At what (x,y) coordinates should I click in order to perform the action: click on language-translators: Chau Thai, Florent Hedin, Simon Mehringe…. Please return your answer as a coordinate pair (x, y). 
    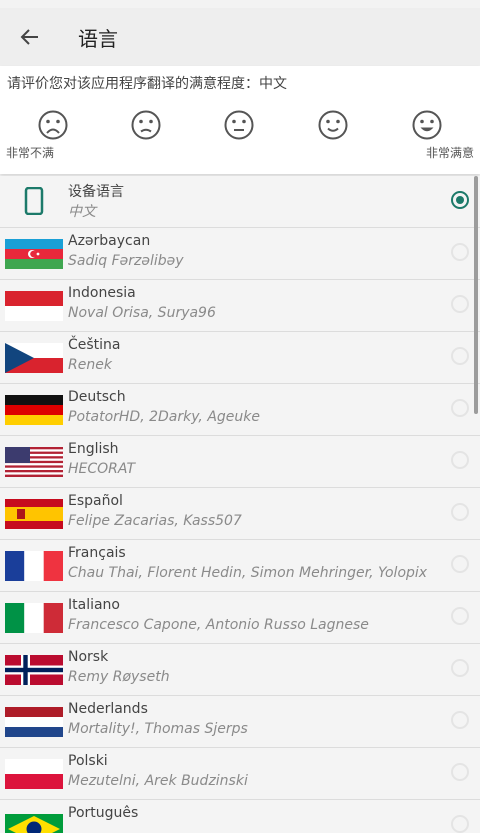
    Looking at the image, I should click on (248, 573).